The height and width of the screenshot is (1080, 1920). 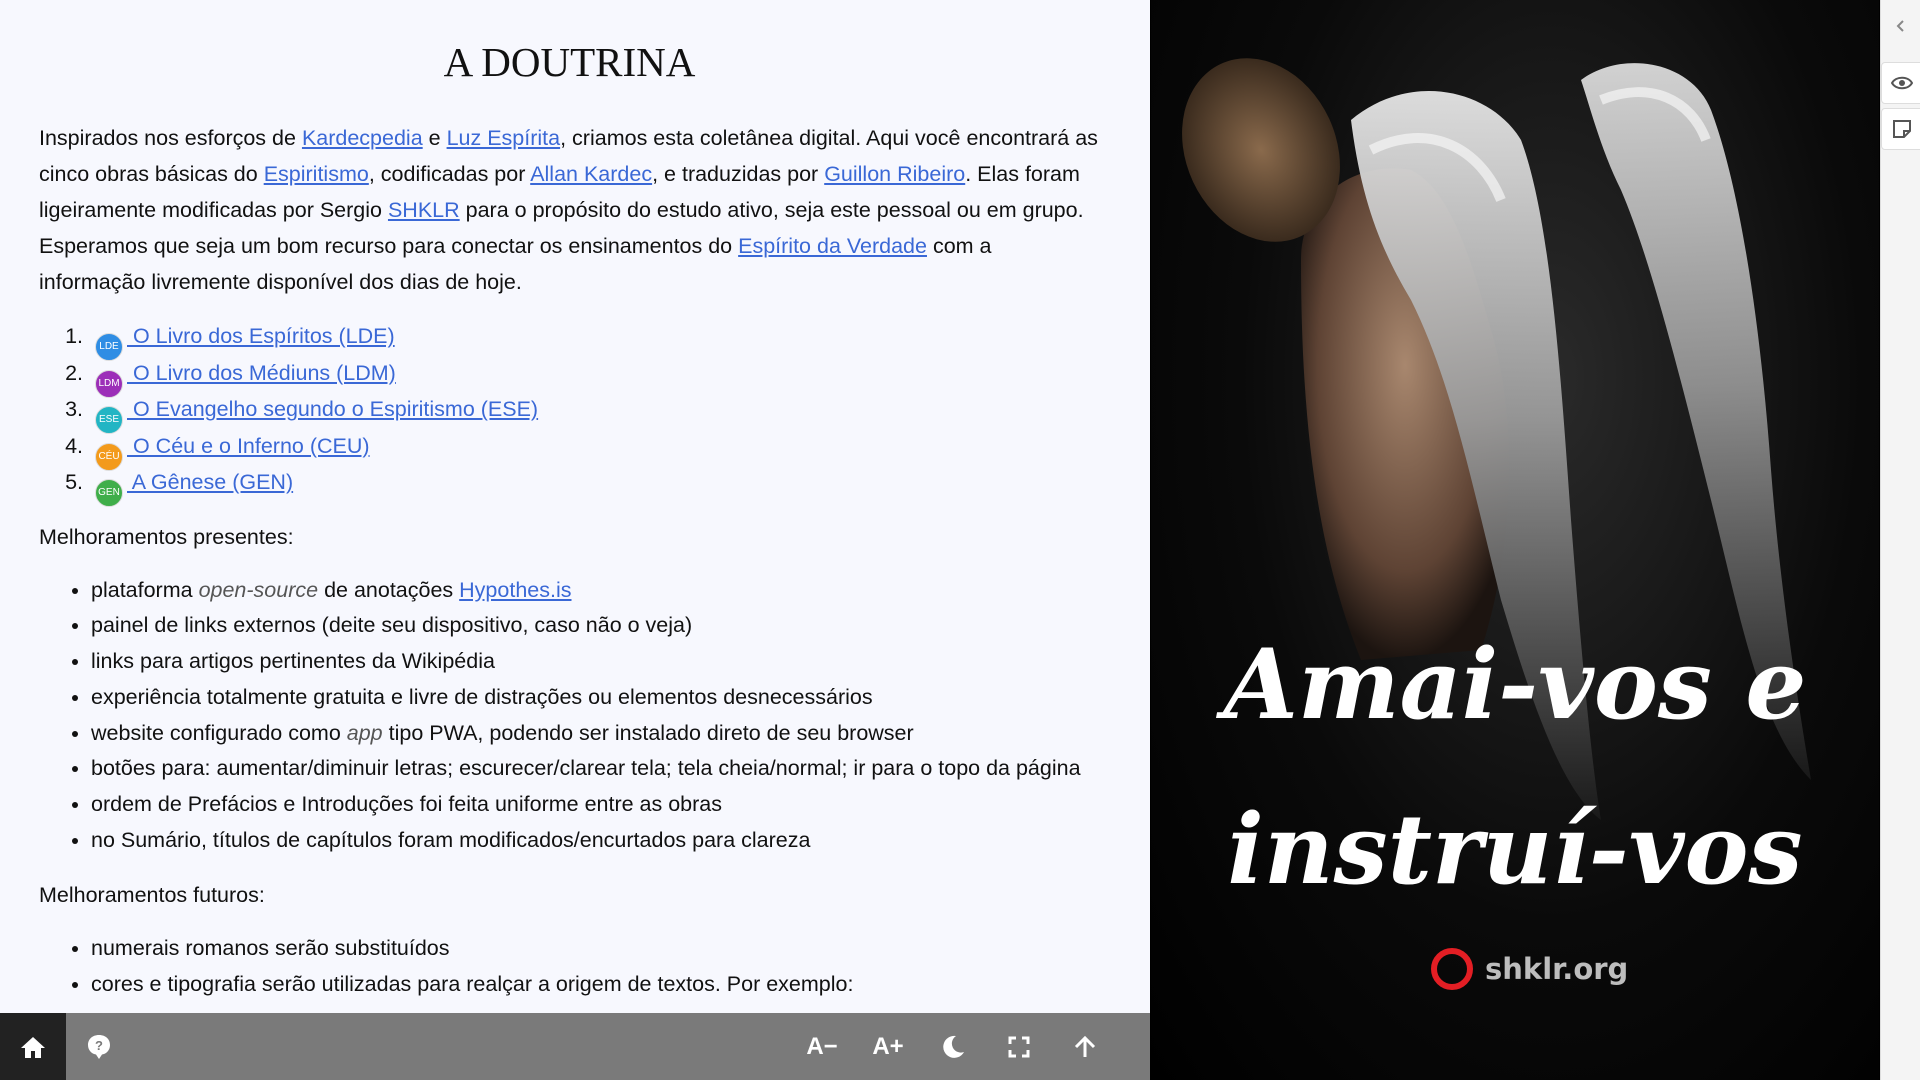 I want to click on intro-text: e, so click(x=434, y=138).